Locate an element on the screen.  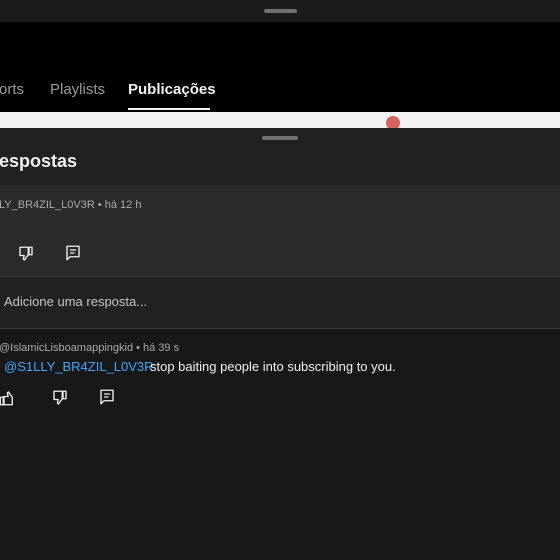
reply-comment-meta: @IslamicLisboamappingkid • há 39 s is located at coordinates (90, 348).